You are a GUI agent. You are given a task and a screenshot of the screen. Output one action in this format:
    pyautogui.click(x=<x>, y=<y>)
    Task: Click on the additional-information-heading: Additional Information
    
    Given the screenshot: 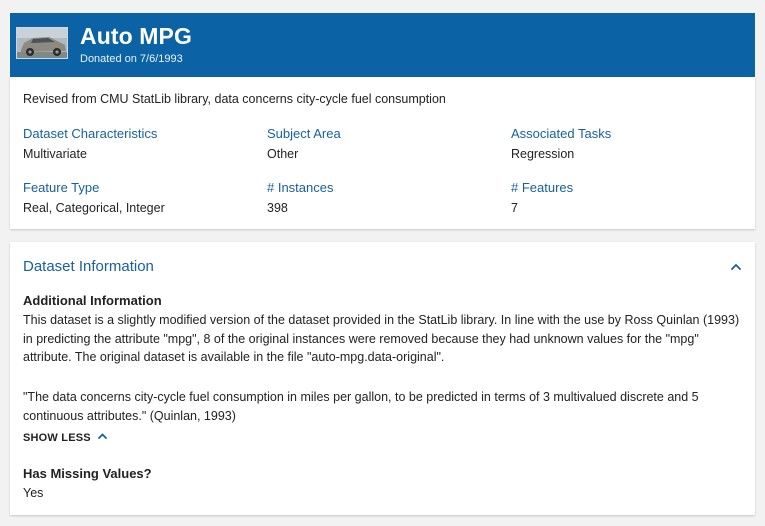 What is the action you would take?
    pyautogui.click(x=92, y=300)
    